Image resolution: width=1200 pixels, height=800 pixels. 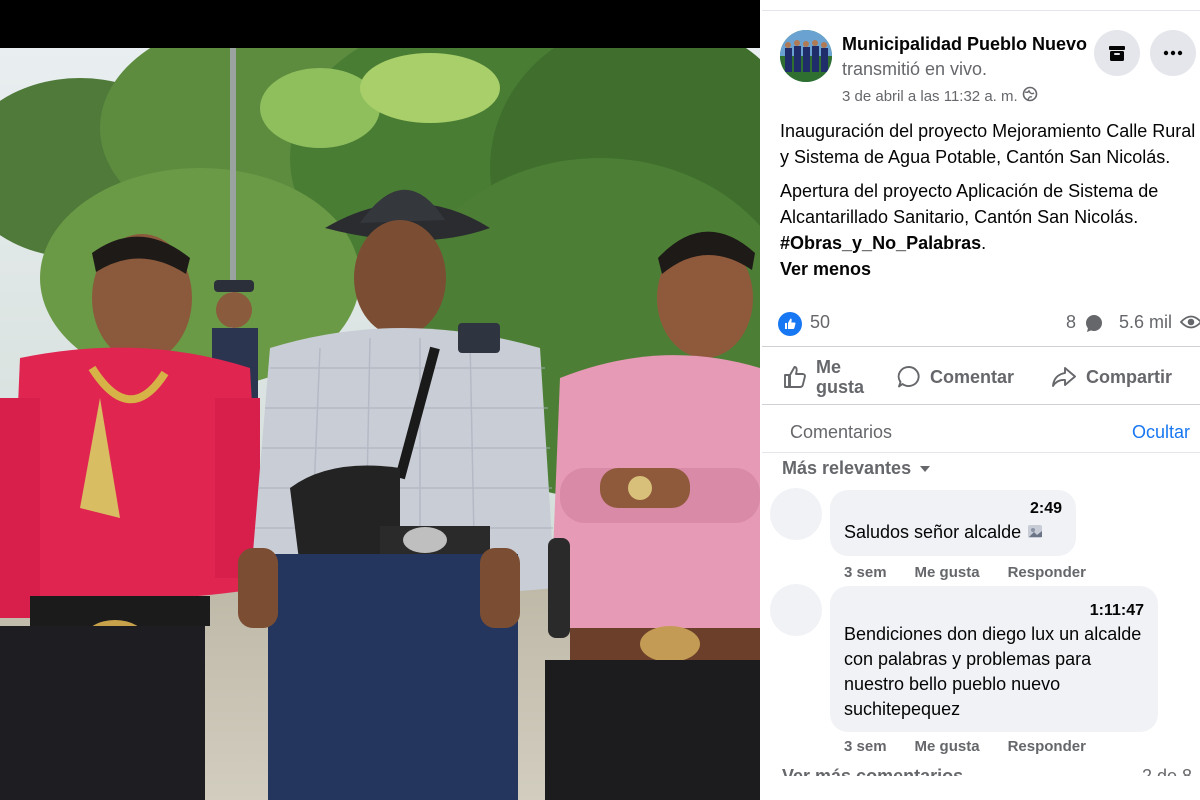 What do you see at coordinates (880, 243) in the screenshot?
I see `hashtag-link: #Obras_y_No_Palabras` at bounding box center [880, 243].